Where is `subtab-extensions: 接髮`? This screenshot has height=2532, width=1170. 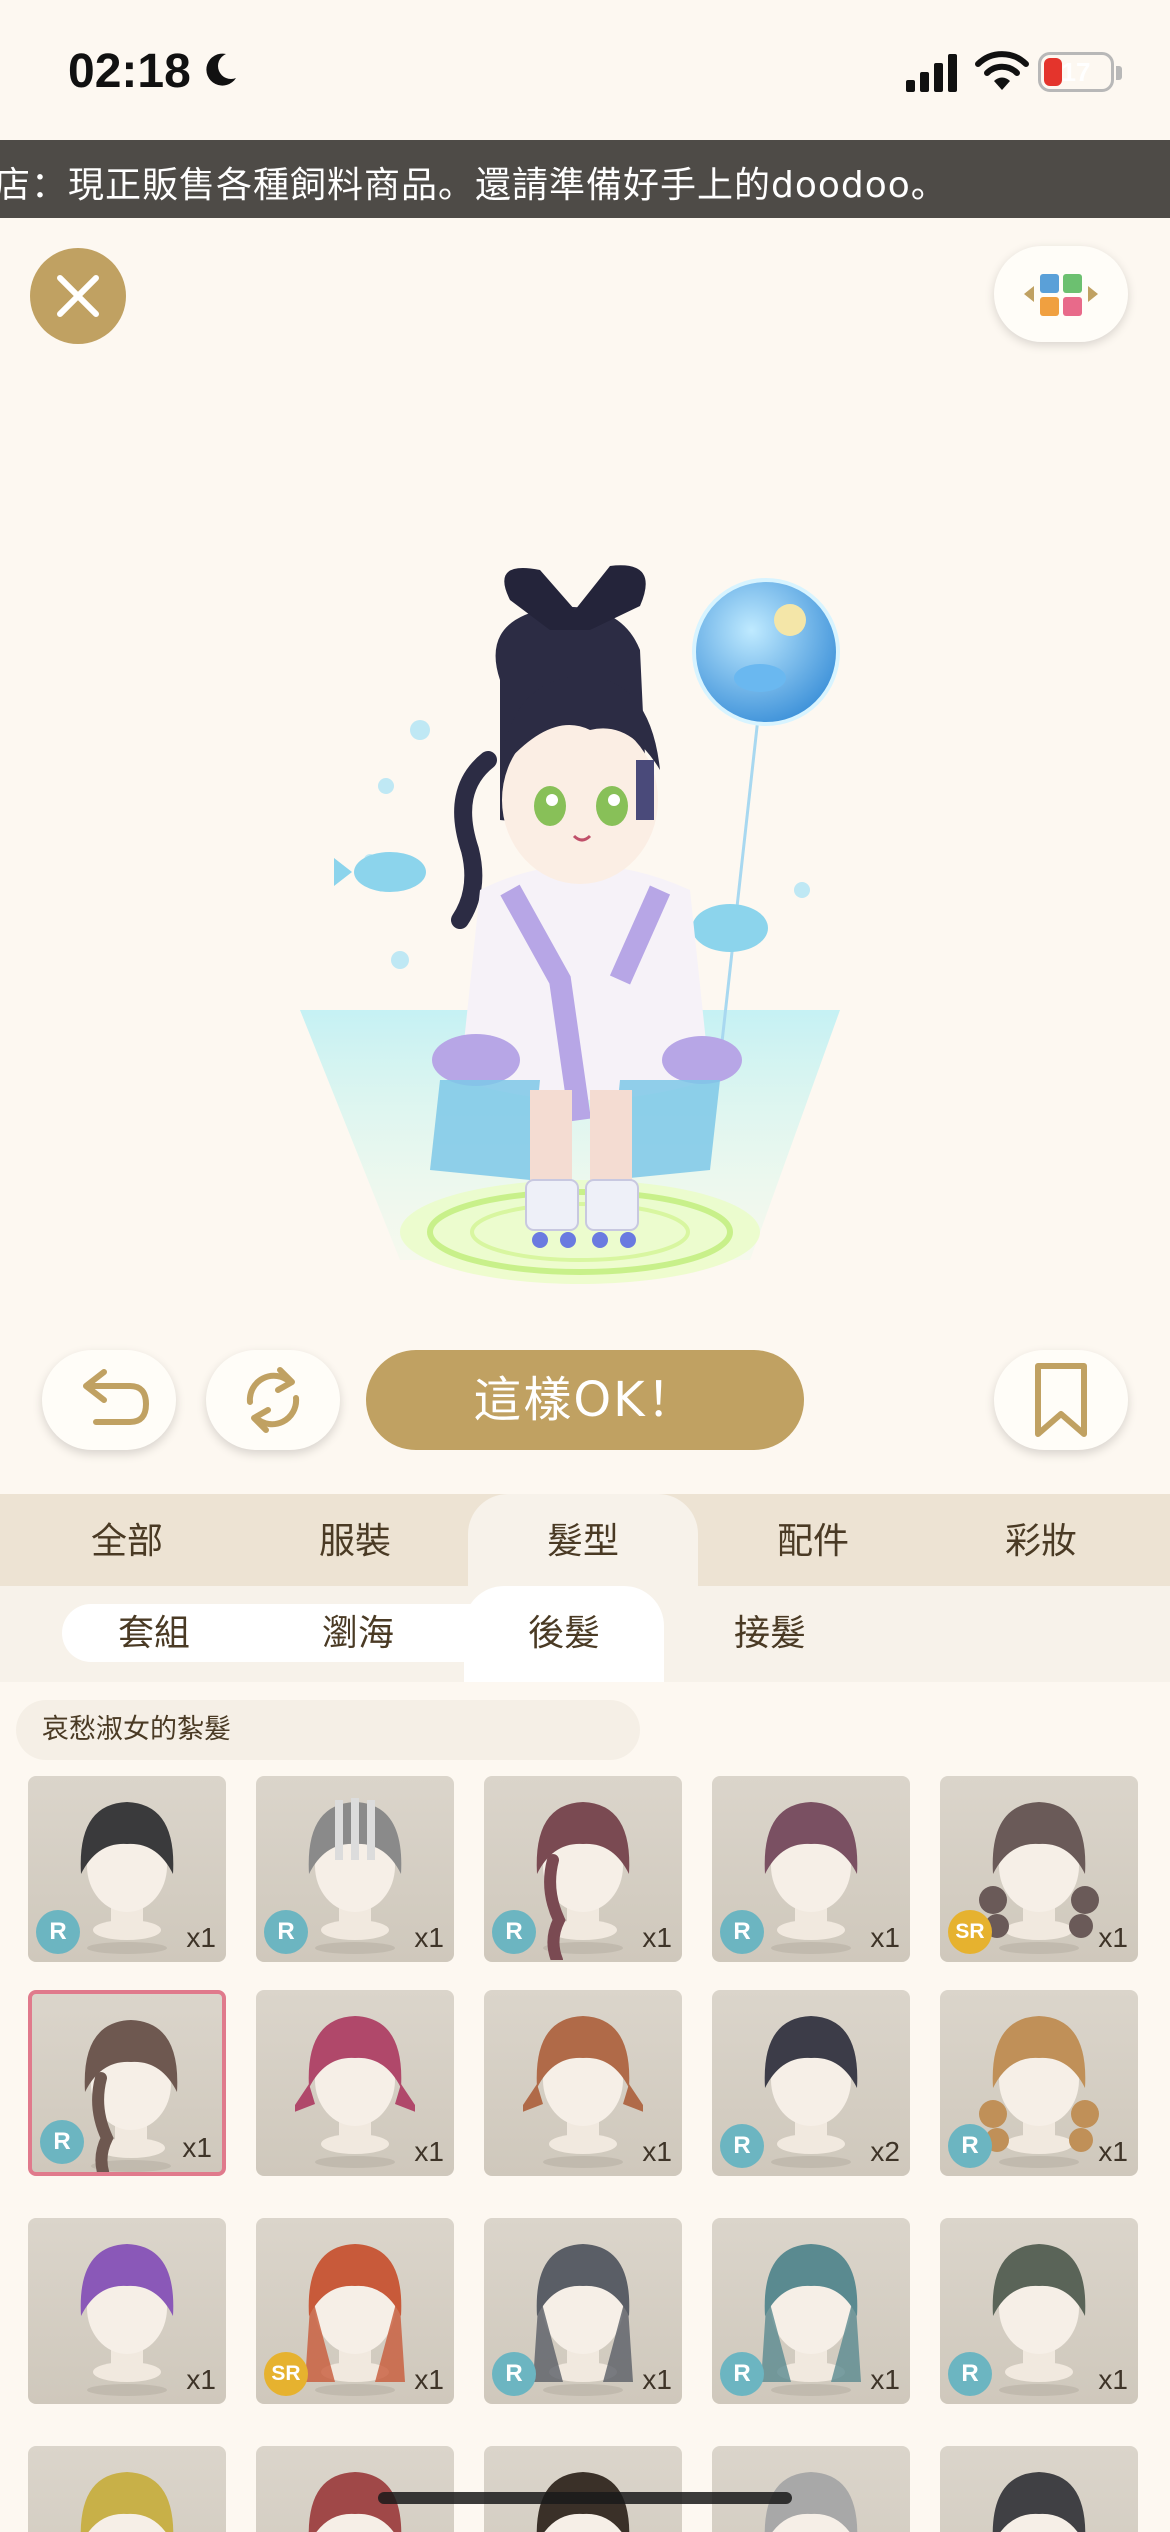
subtab-extensions: 接髮 is located at coordinates (770, 1634).